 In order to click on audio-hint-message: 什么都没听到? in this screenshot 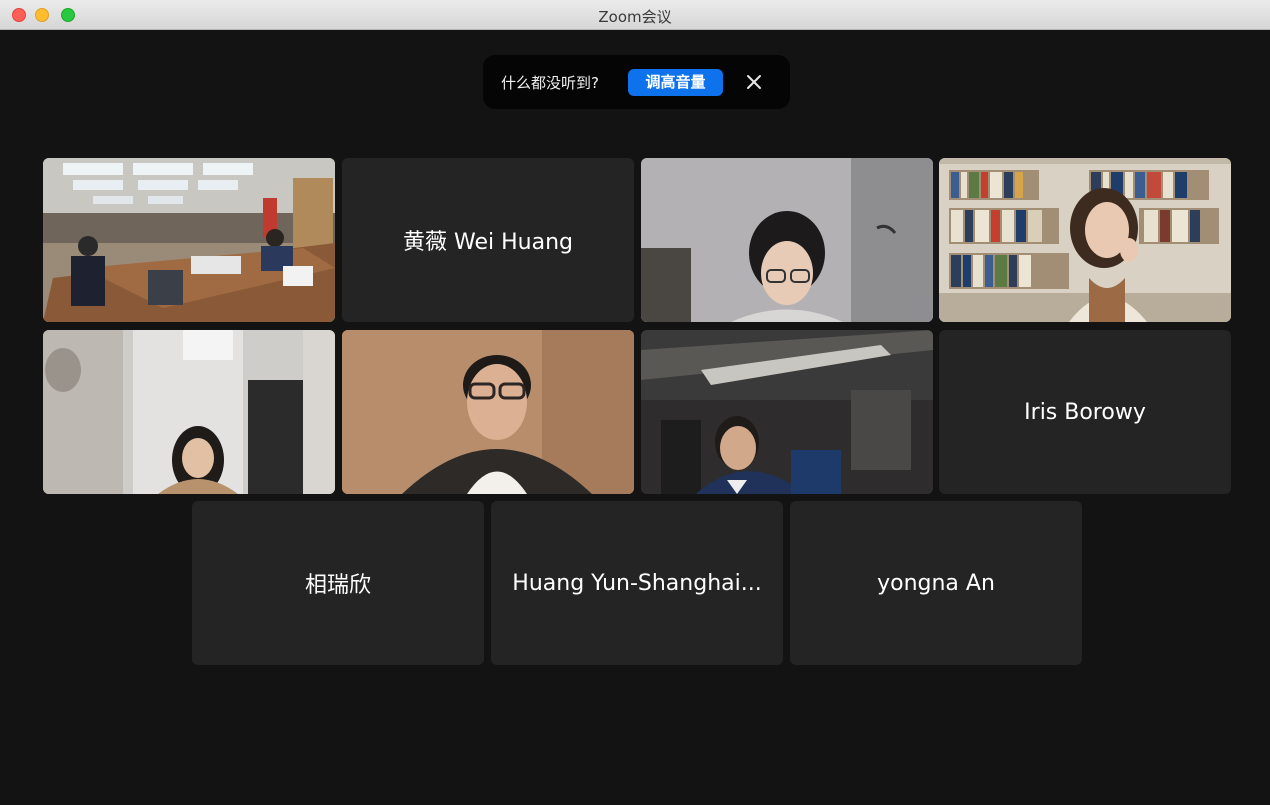, I will do `click(550, 83)`.